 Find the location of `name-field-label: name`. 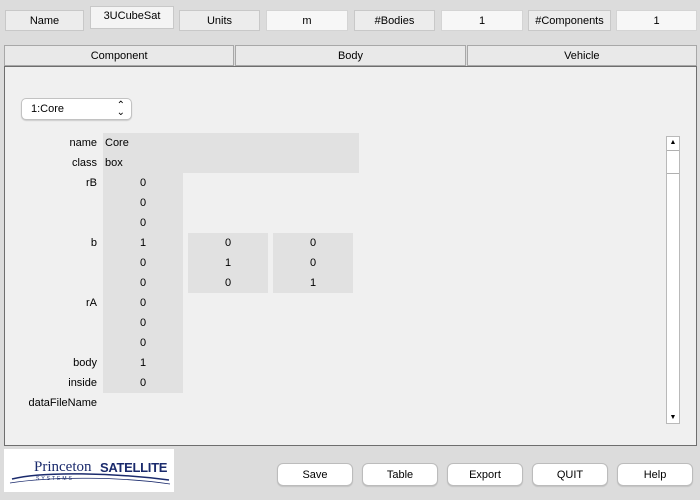

name-field-label: name is located at coordinates (83, 143).